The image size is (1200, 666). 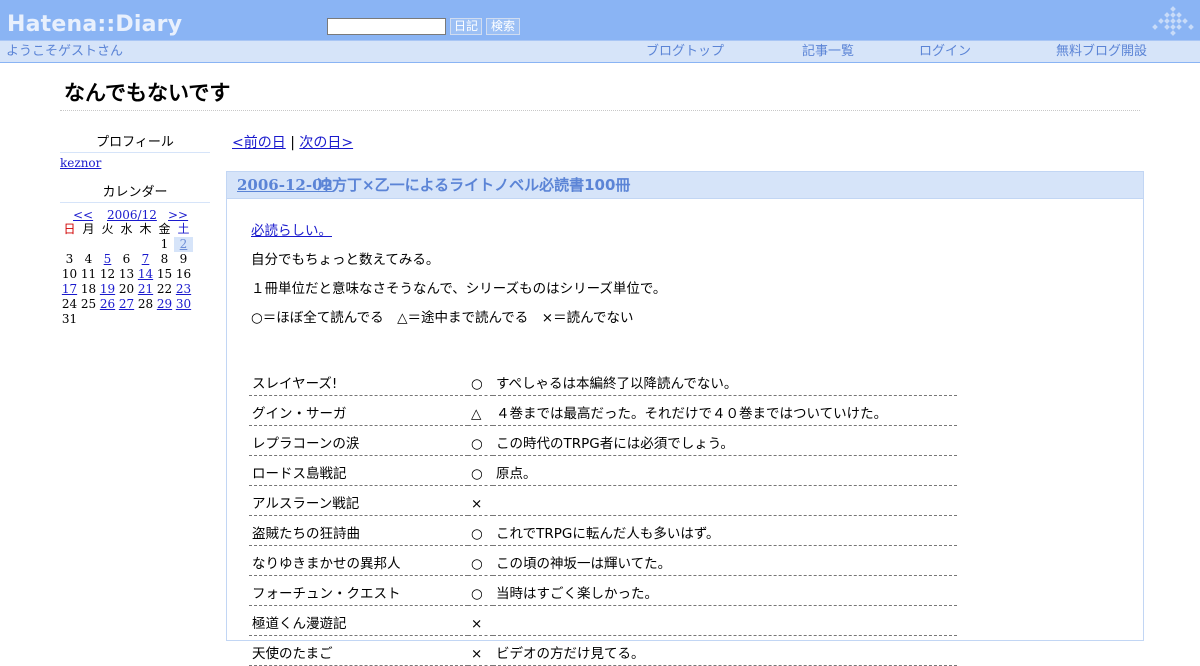 What do you see at coordinates (94, 25) in the screenshot?
I see `hatena-diary-logo: Hatena::Diary` at bounding box center [94, 25].